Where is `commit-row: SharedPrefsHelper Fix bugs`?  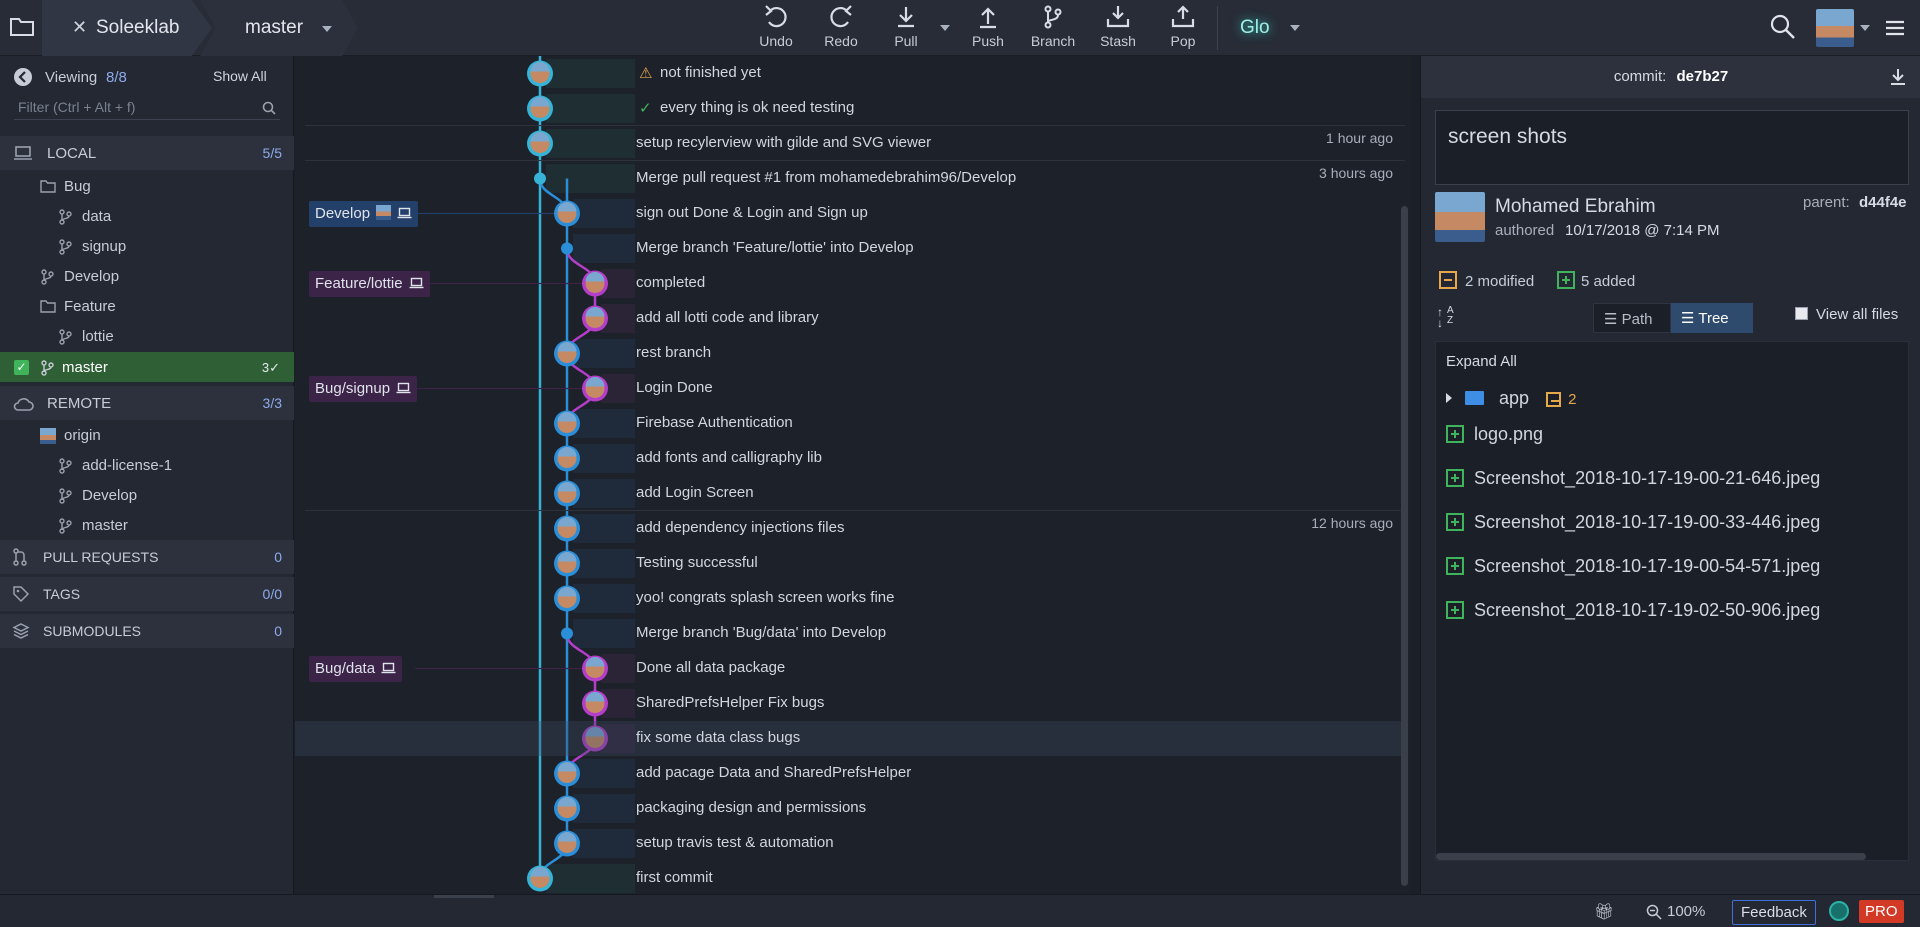
commit-row: SharedPrefsHelper Fix bugs is located at coordinates (851, 703).